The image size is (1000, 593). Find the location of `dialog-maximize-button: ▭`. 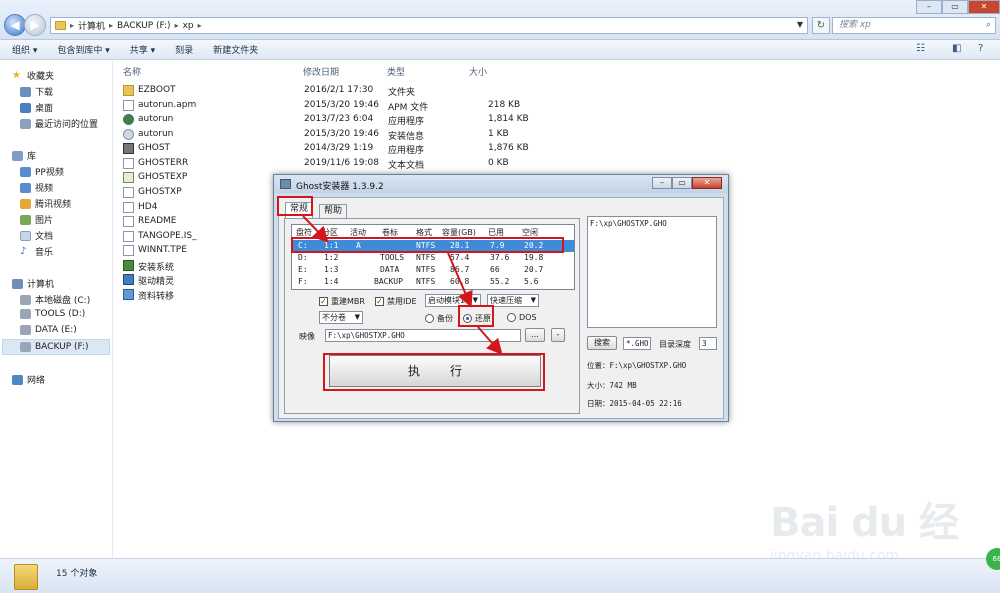

dialog-maximize-button: ▭ is located at coordinates (682, 183).